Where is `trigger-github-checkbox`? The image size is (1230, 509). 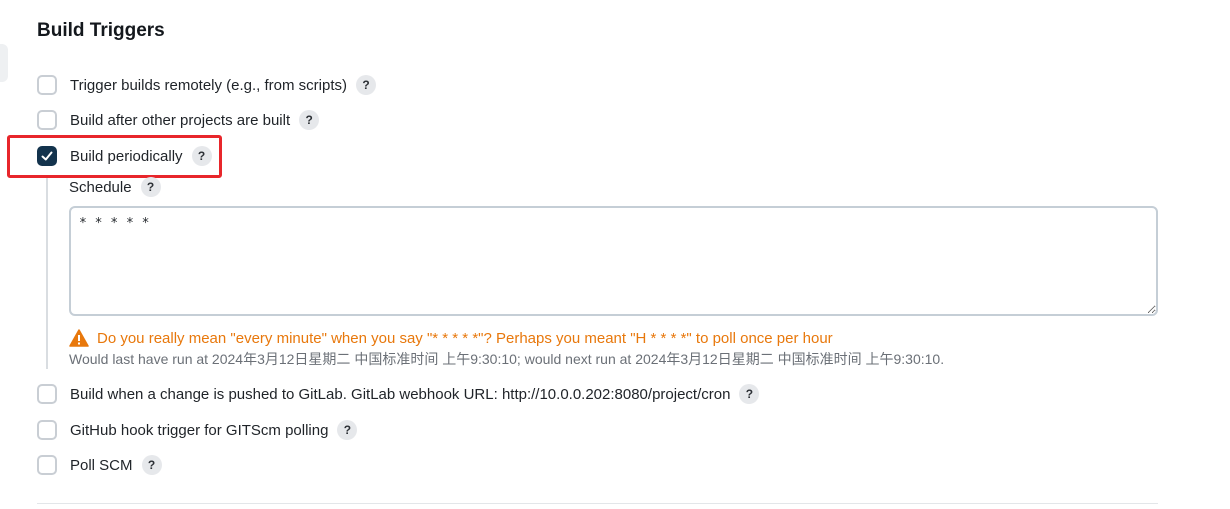 trigger-github-checkbox is located at coordinates (47, 430).